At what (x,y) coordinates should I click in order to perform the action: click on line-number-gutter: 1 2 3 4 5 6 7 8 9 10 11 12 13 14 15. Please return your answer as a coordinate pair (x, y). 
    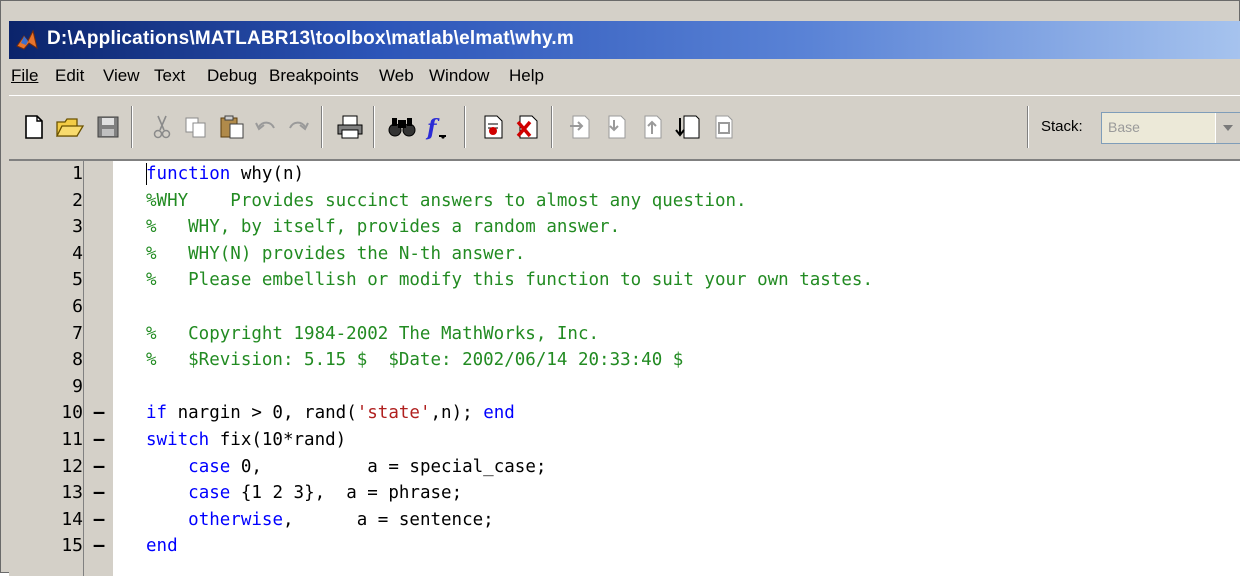
    Looking at the image, I should click on (46, 368).